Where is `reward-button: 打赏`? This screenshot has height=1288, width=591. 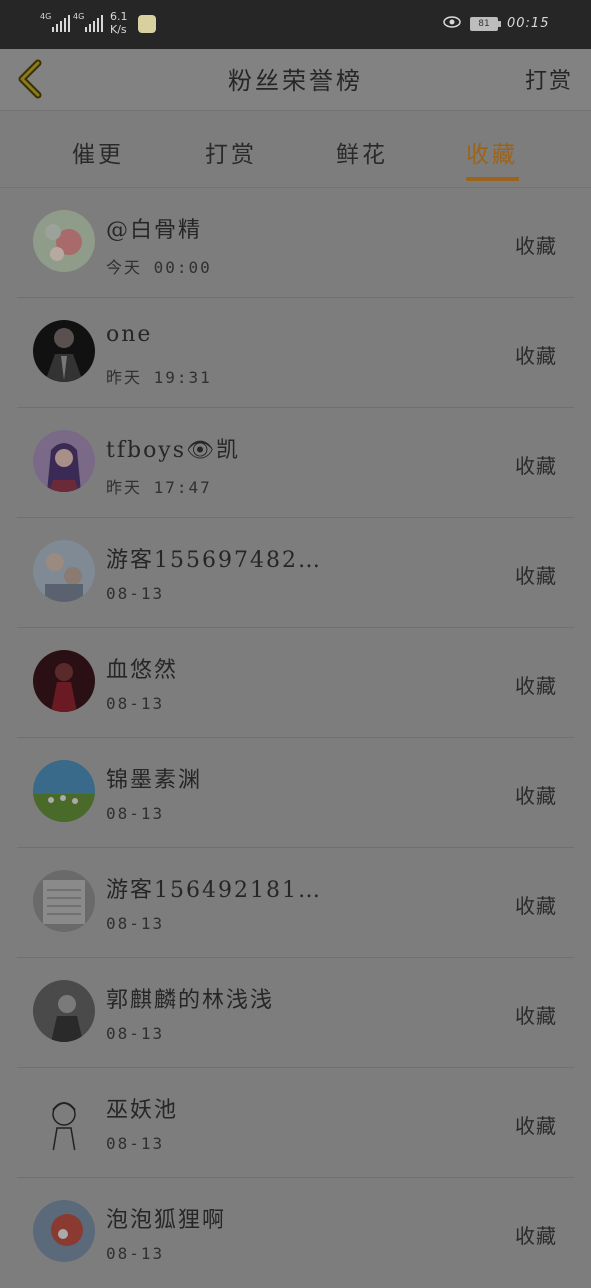 reward-button: 打赏 is located at coordinates (549, 79).